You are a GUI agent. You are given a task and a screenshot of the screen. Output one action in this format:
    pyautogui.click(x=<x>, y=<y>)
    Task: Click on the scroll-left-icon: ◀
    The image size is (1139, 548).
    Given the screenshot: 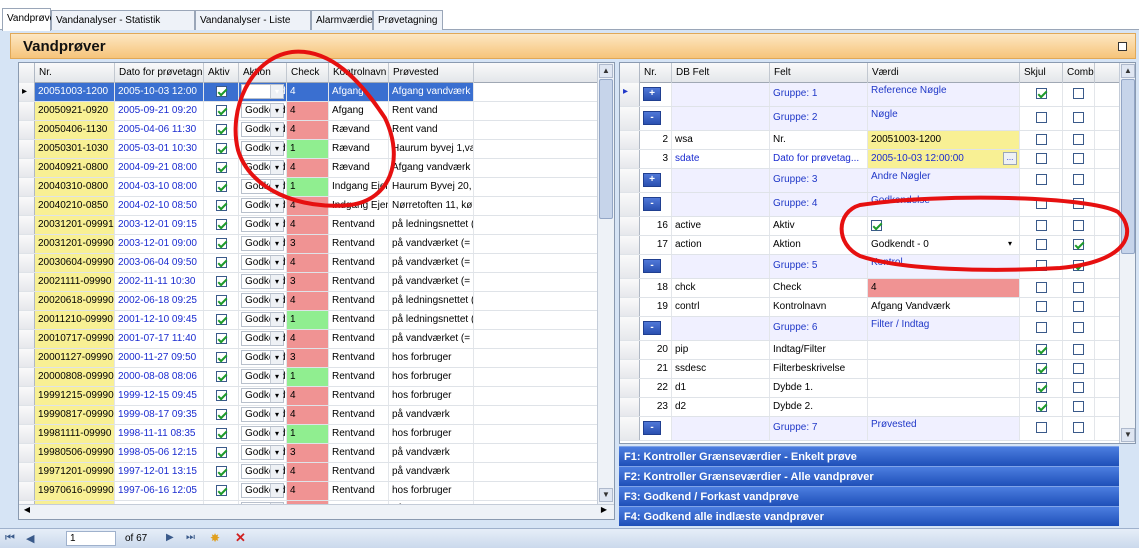 What is the action you would take?
    pyautogui.click(x=27, y=512)
    